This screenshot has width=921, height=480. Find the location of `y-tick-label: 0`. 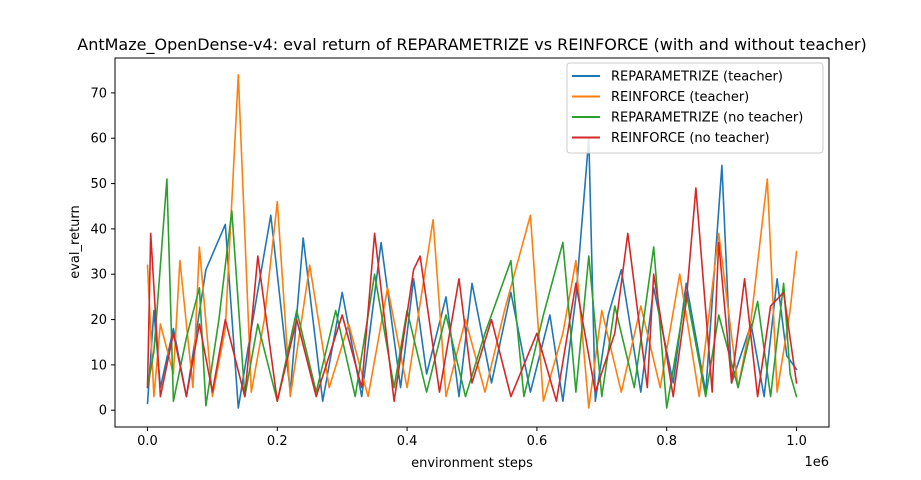

y-tick-label: 0 is located at coordinates (103, 411).